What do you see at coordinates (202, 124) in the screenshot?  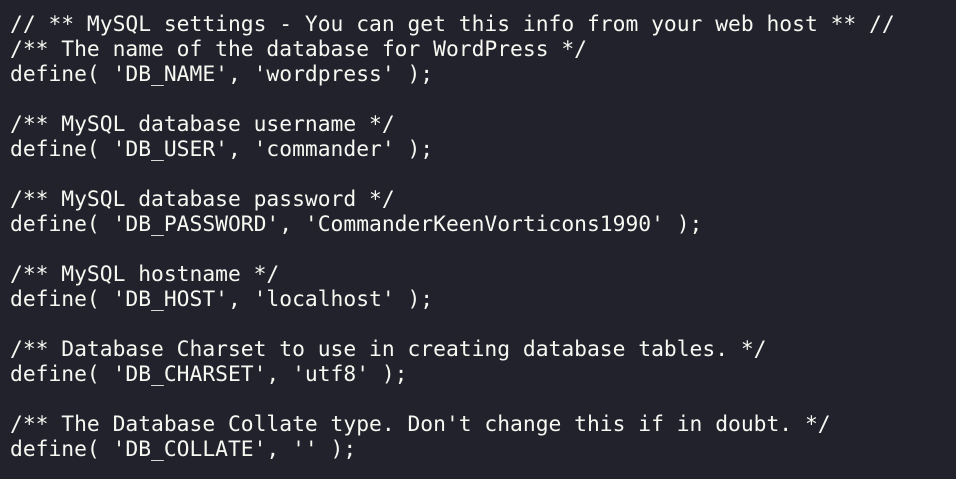 I see `code-line: /** MySQL database username */` at bounding box center [202, 124].